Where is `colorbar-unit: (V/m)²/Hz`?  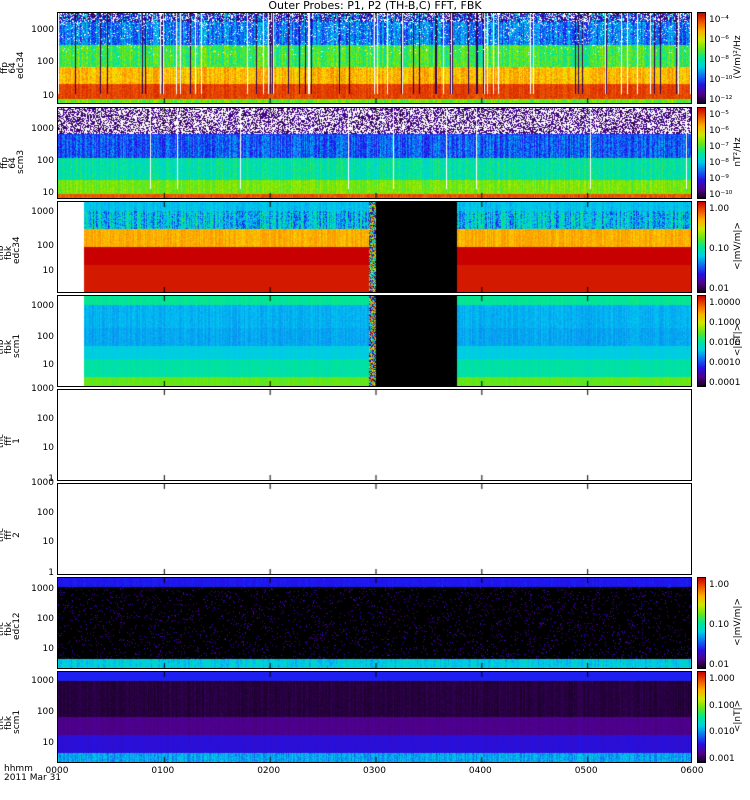
colorbar-unit: (V/m)²/Hz is located at coordinates (738, 57).